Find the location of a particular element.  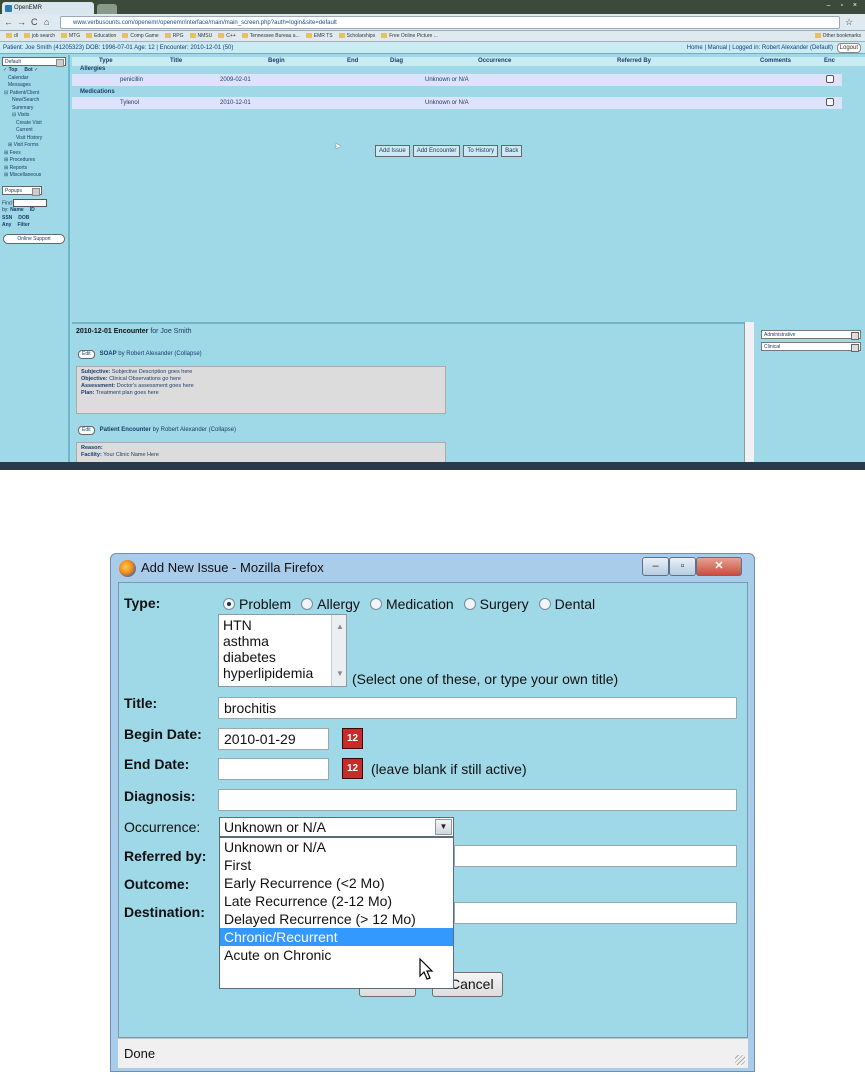

issue-action-button: Add Encounter is located at coordinates (436, 151).